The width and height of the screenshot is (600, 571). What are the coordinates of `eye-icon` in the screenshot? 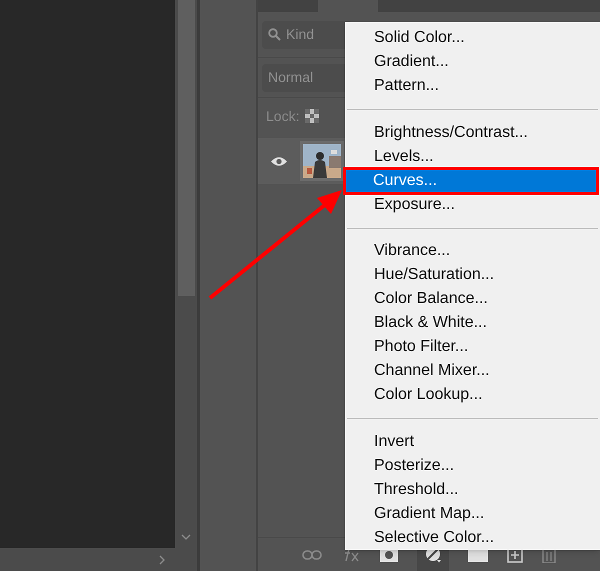 It's located at (279, 161).